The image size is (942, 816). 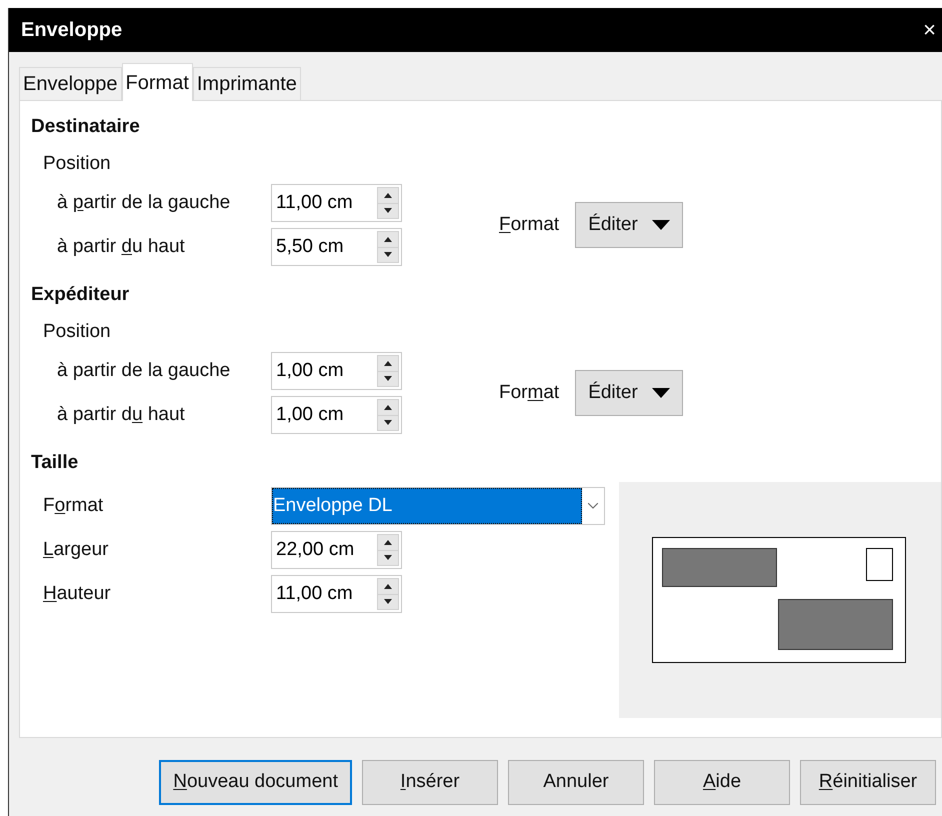 What do you see at coordinates (86, 127) in the screenshot?
I see `section-heading: Destinataire` at bounding box center [86, 127].